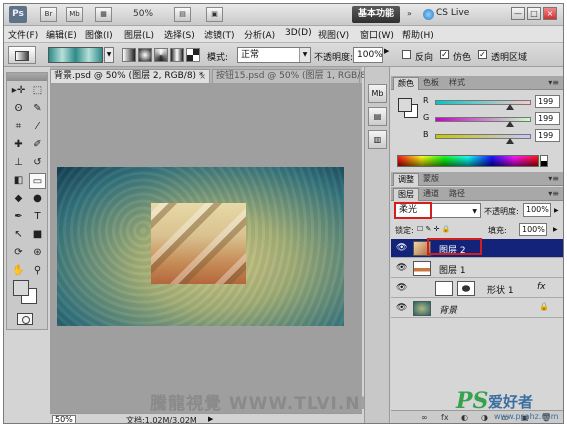  I want to click on menu-select: 选择(S), so click(179, 34).